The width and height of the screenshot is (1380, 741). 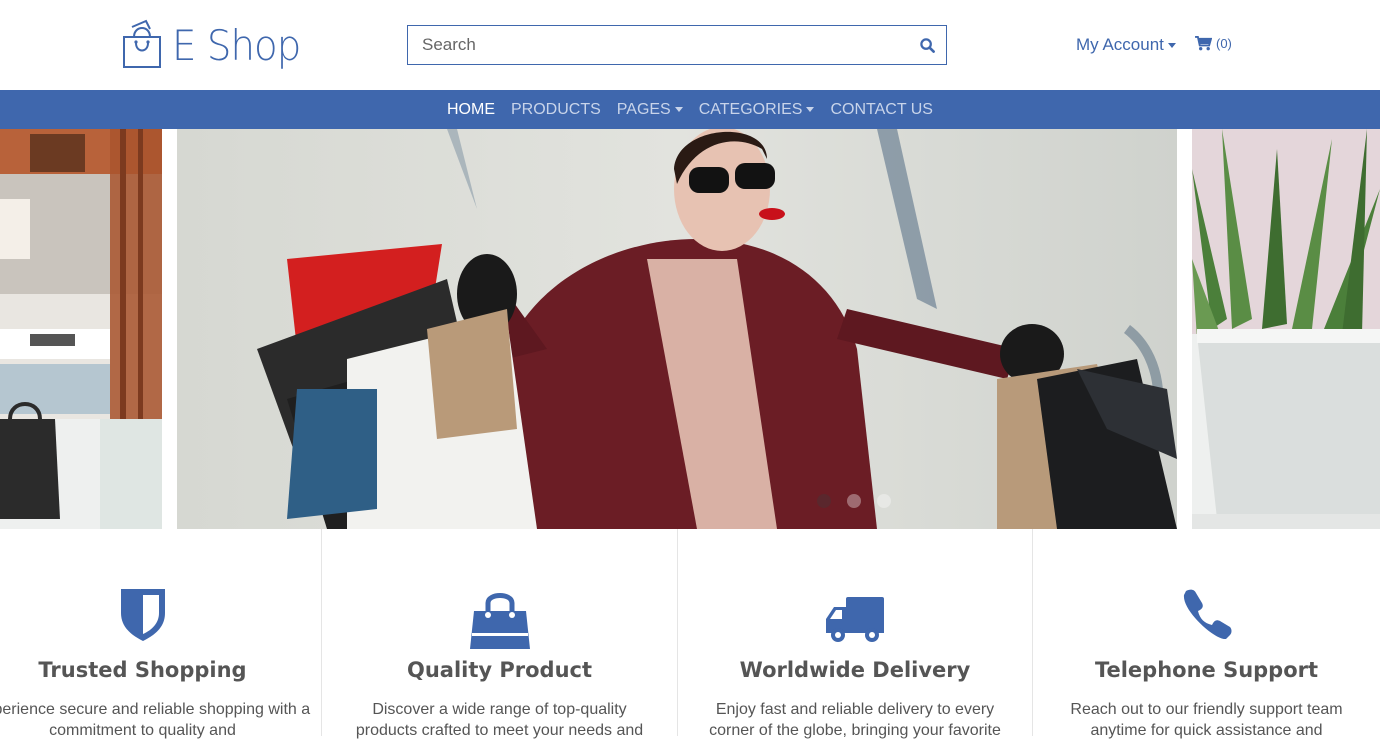 I want to click on phone-icon, so click(x=1207, y=616).